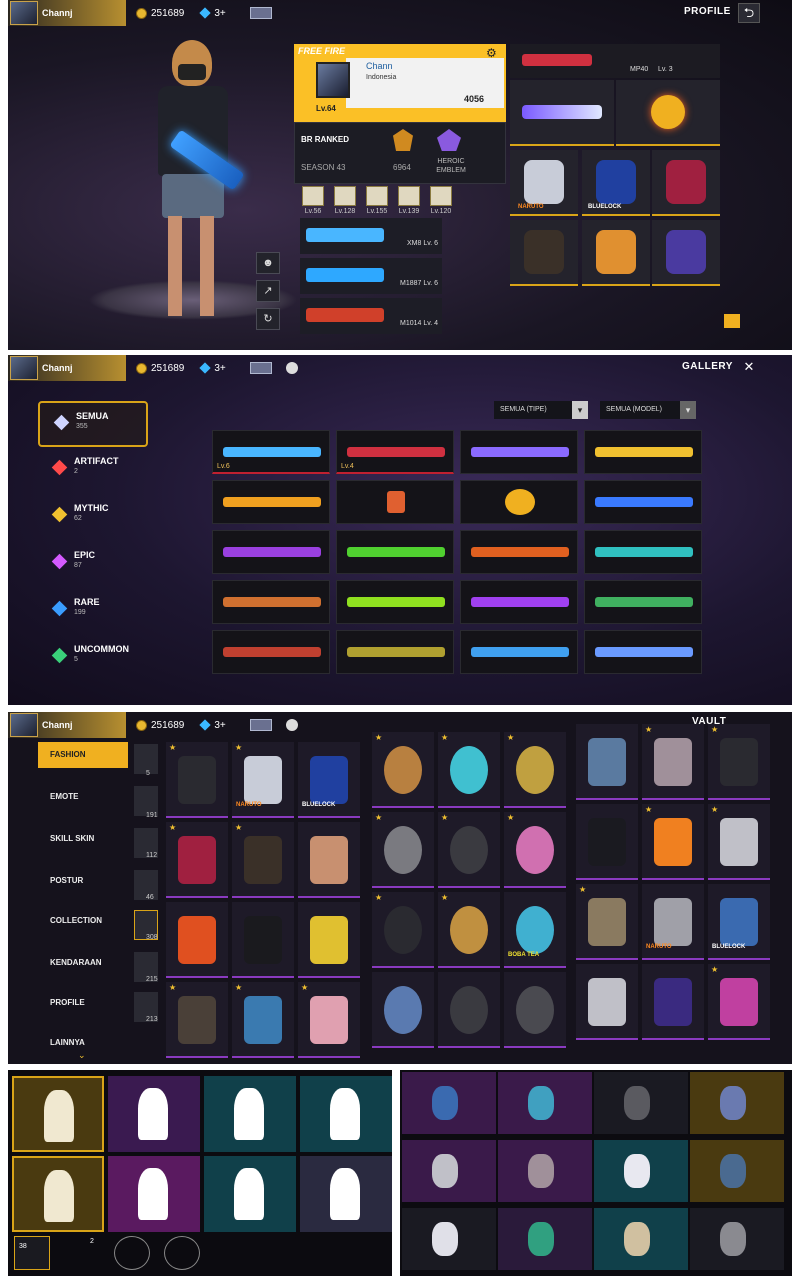  What do you see at coordinates (196, 180) in the screenshot?
I see `player-character` at bounding box center [196, 180].